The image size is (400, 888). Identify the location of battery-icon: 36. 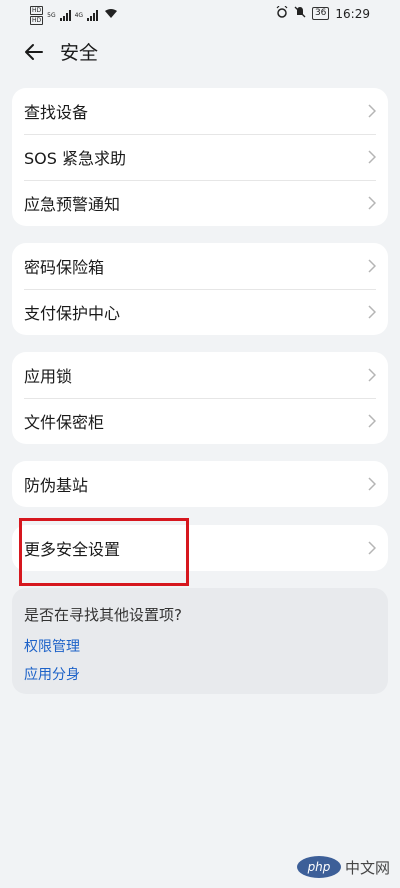
(320, 13).